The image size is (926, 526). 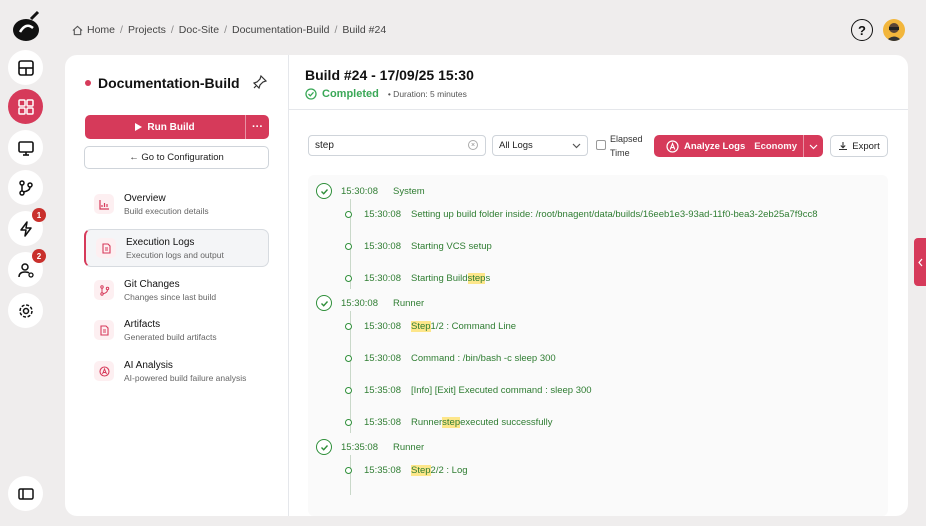 I want to click on left-rail: 1 2, so click(x=26, y=263).